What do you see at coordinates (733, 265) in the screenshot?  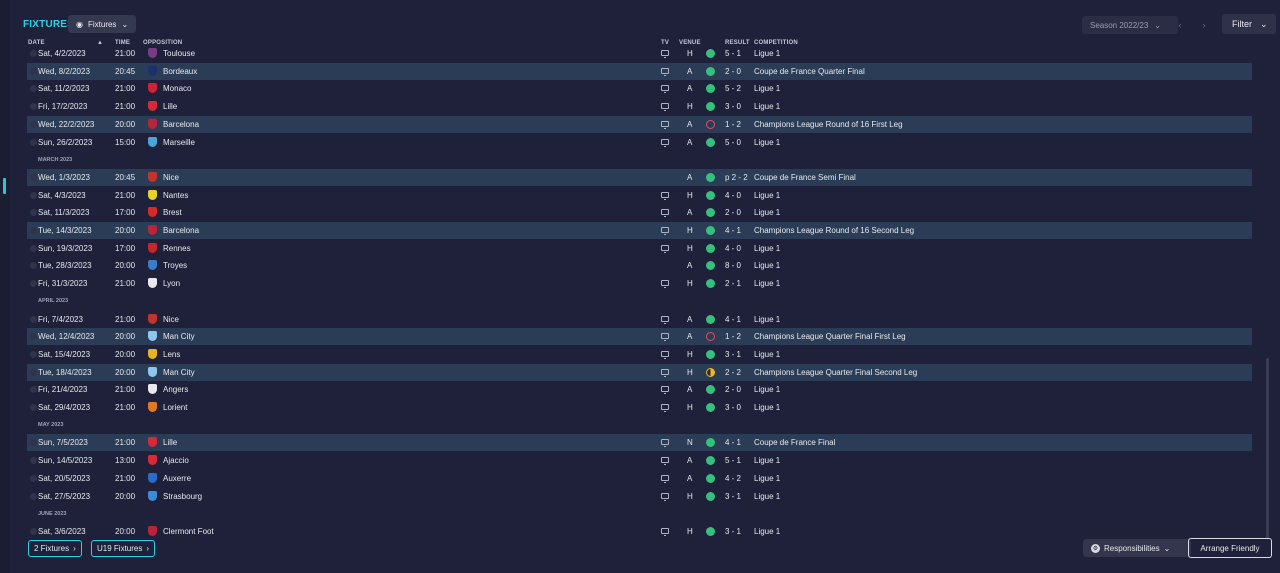 I see `match-result: 8 - 0` at bounding box center [733, 265].